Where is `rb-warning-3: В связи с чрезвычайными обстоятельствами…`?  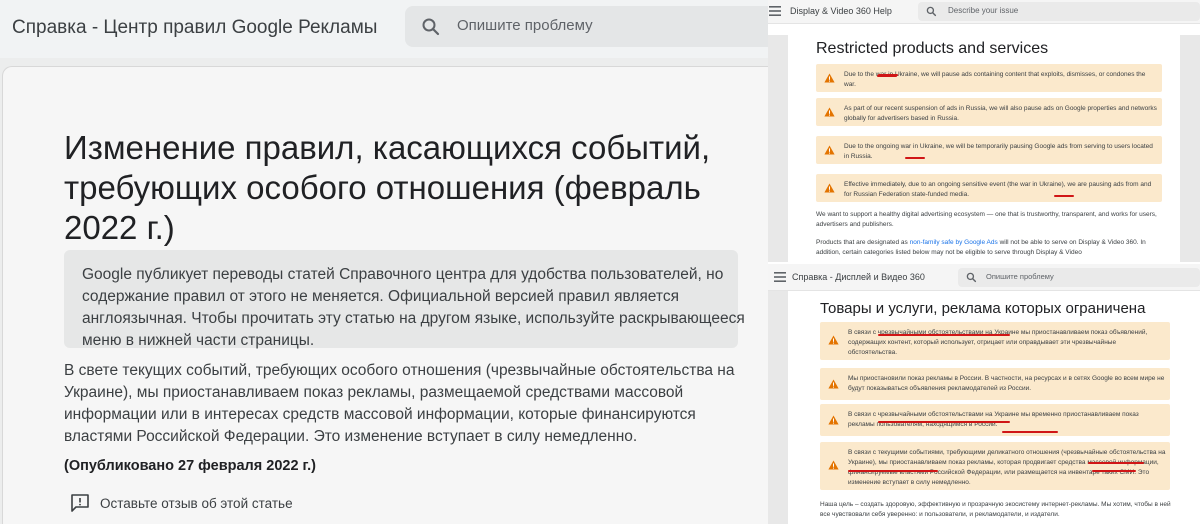 rb-warning-3: В связи с чрезвычайными обстоятельствами… is located at coordinates (995, 420).